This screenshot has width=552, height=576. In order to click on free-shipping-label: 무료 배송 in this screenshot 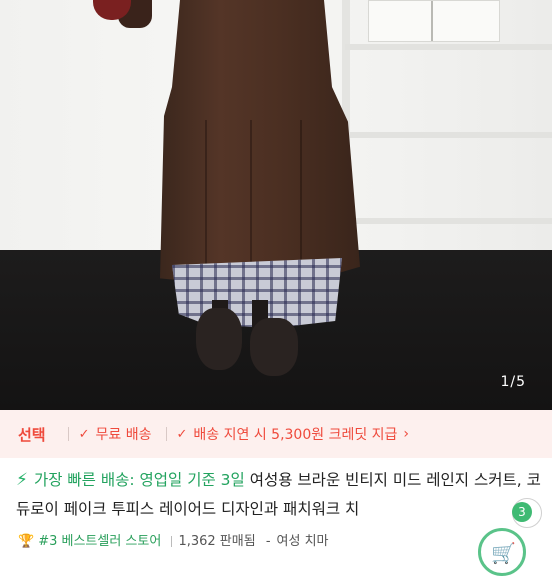, I will do `click(123, 435)`.